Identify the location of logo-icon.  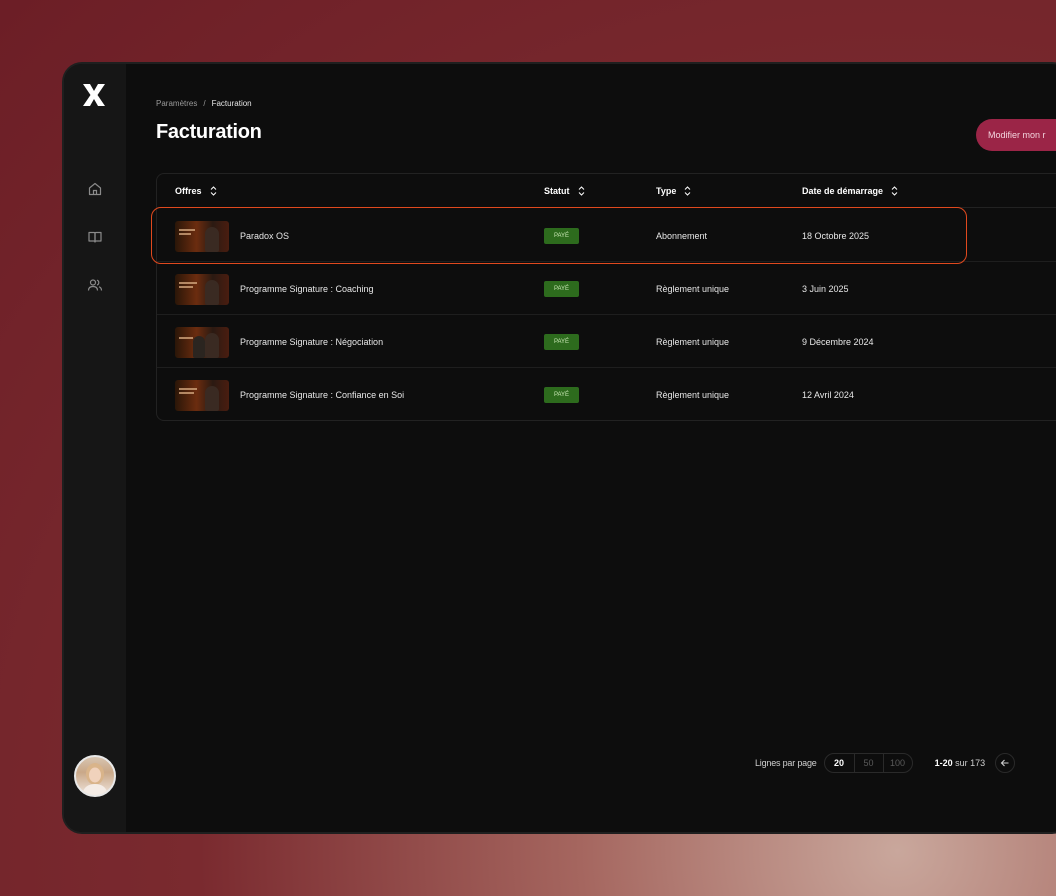
(94, 95).